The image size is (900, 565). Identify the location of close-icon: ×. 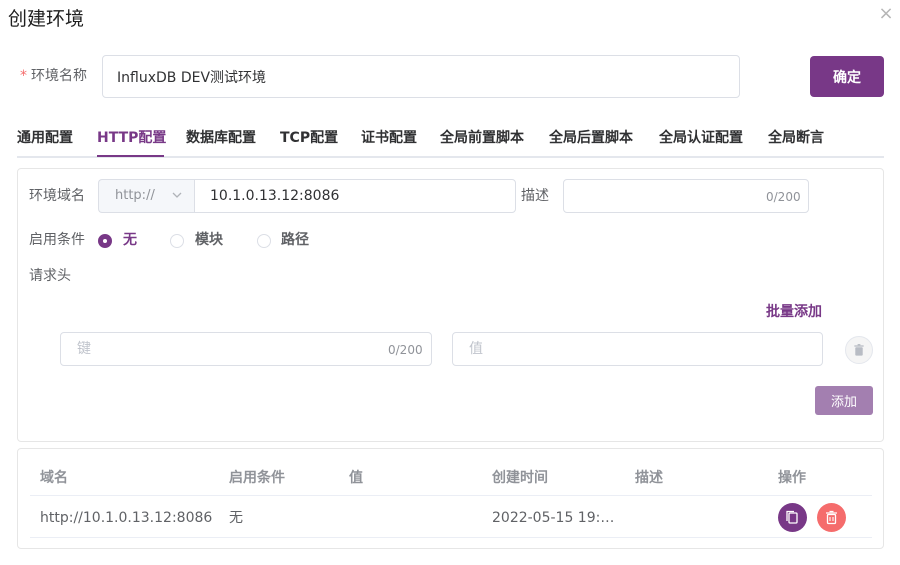
(886, 14).